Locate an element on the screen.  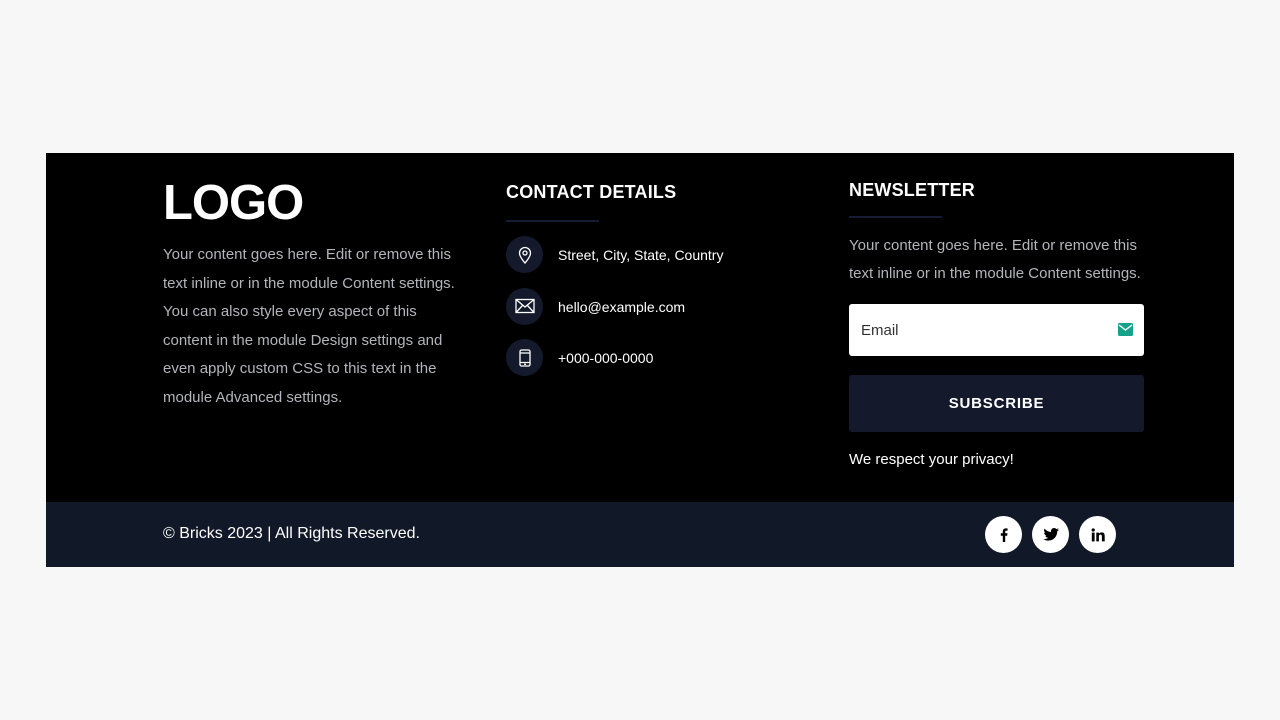
email-input is located at coordinates (974, 330).